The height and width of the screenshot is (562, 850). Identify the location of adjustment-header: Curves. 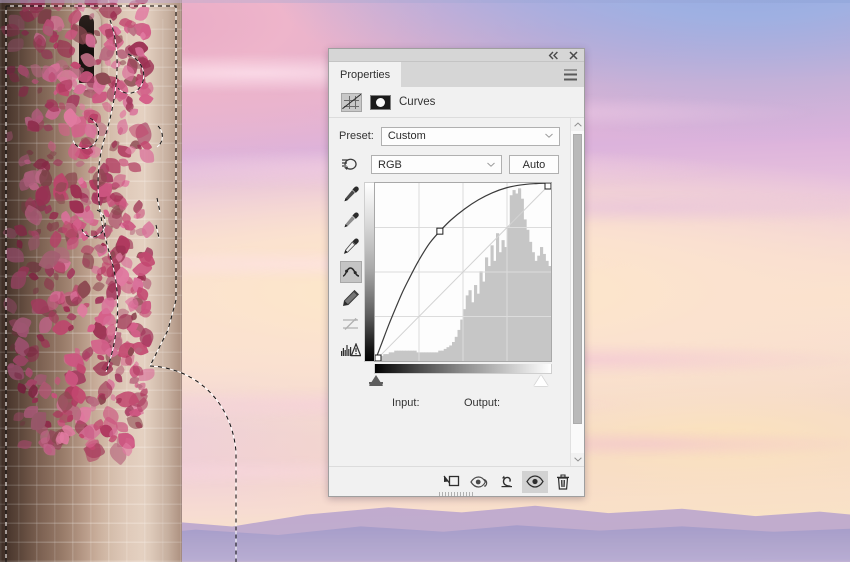
(456, 102).